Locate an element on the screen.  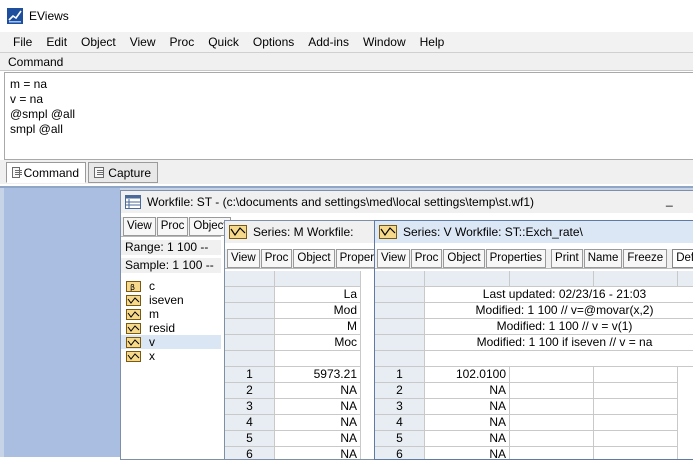
series-v-print-button: Print is located at coordinates (567, 258).